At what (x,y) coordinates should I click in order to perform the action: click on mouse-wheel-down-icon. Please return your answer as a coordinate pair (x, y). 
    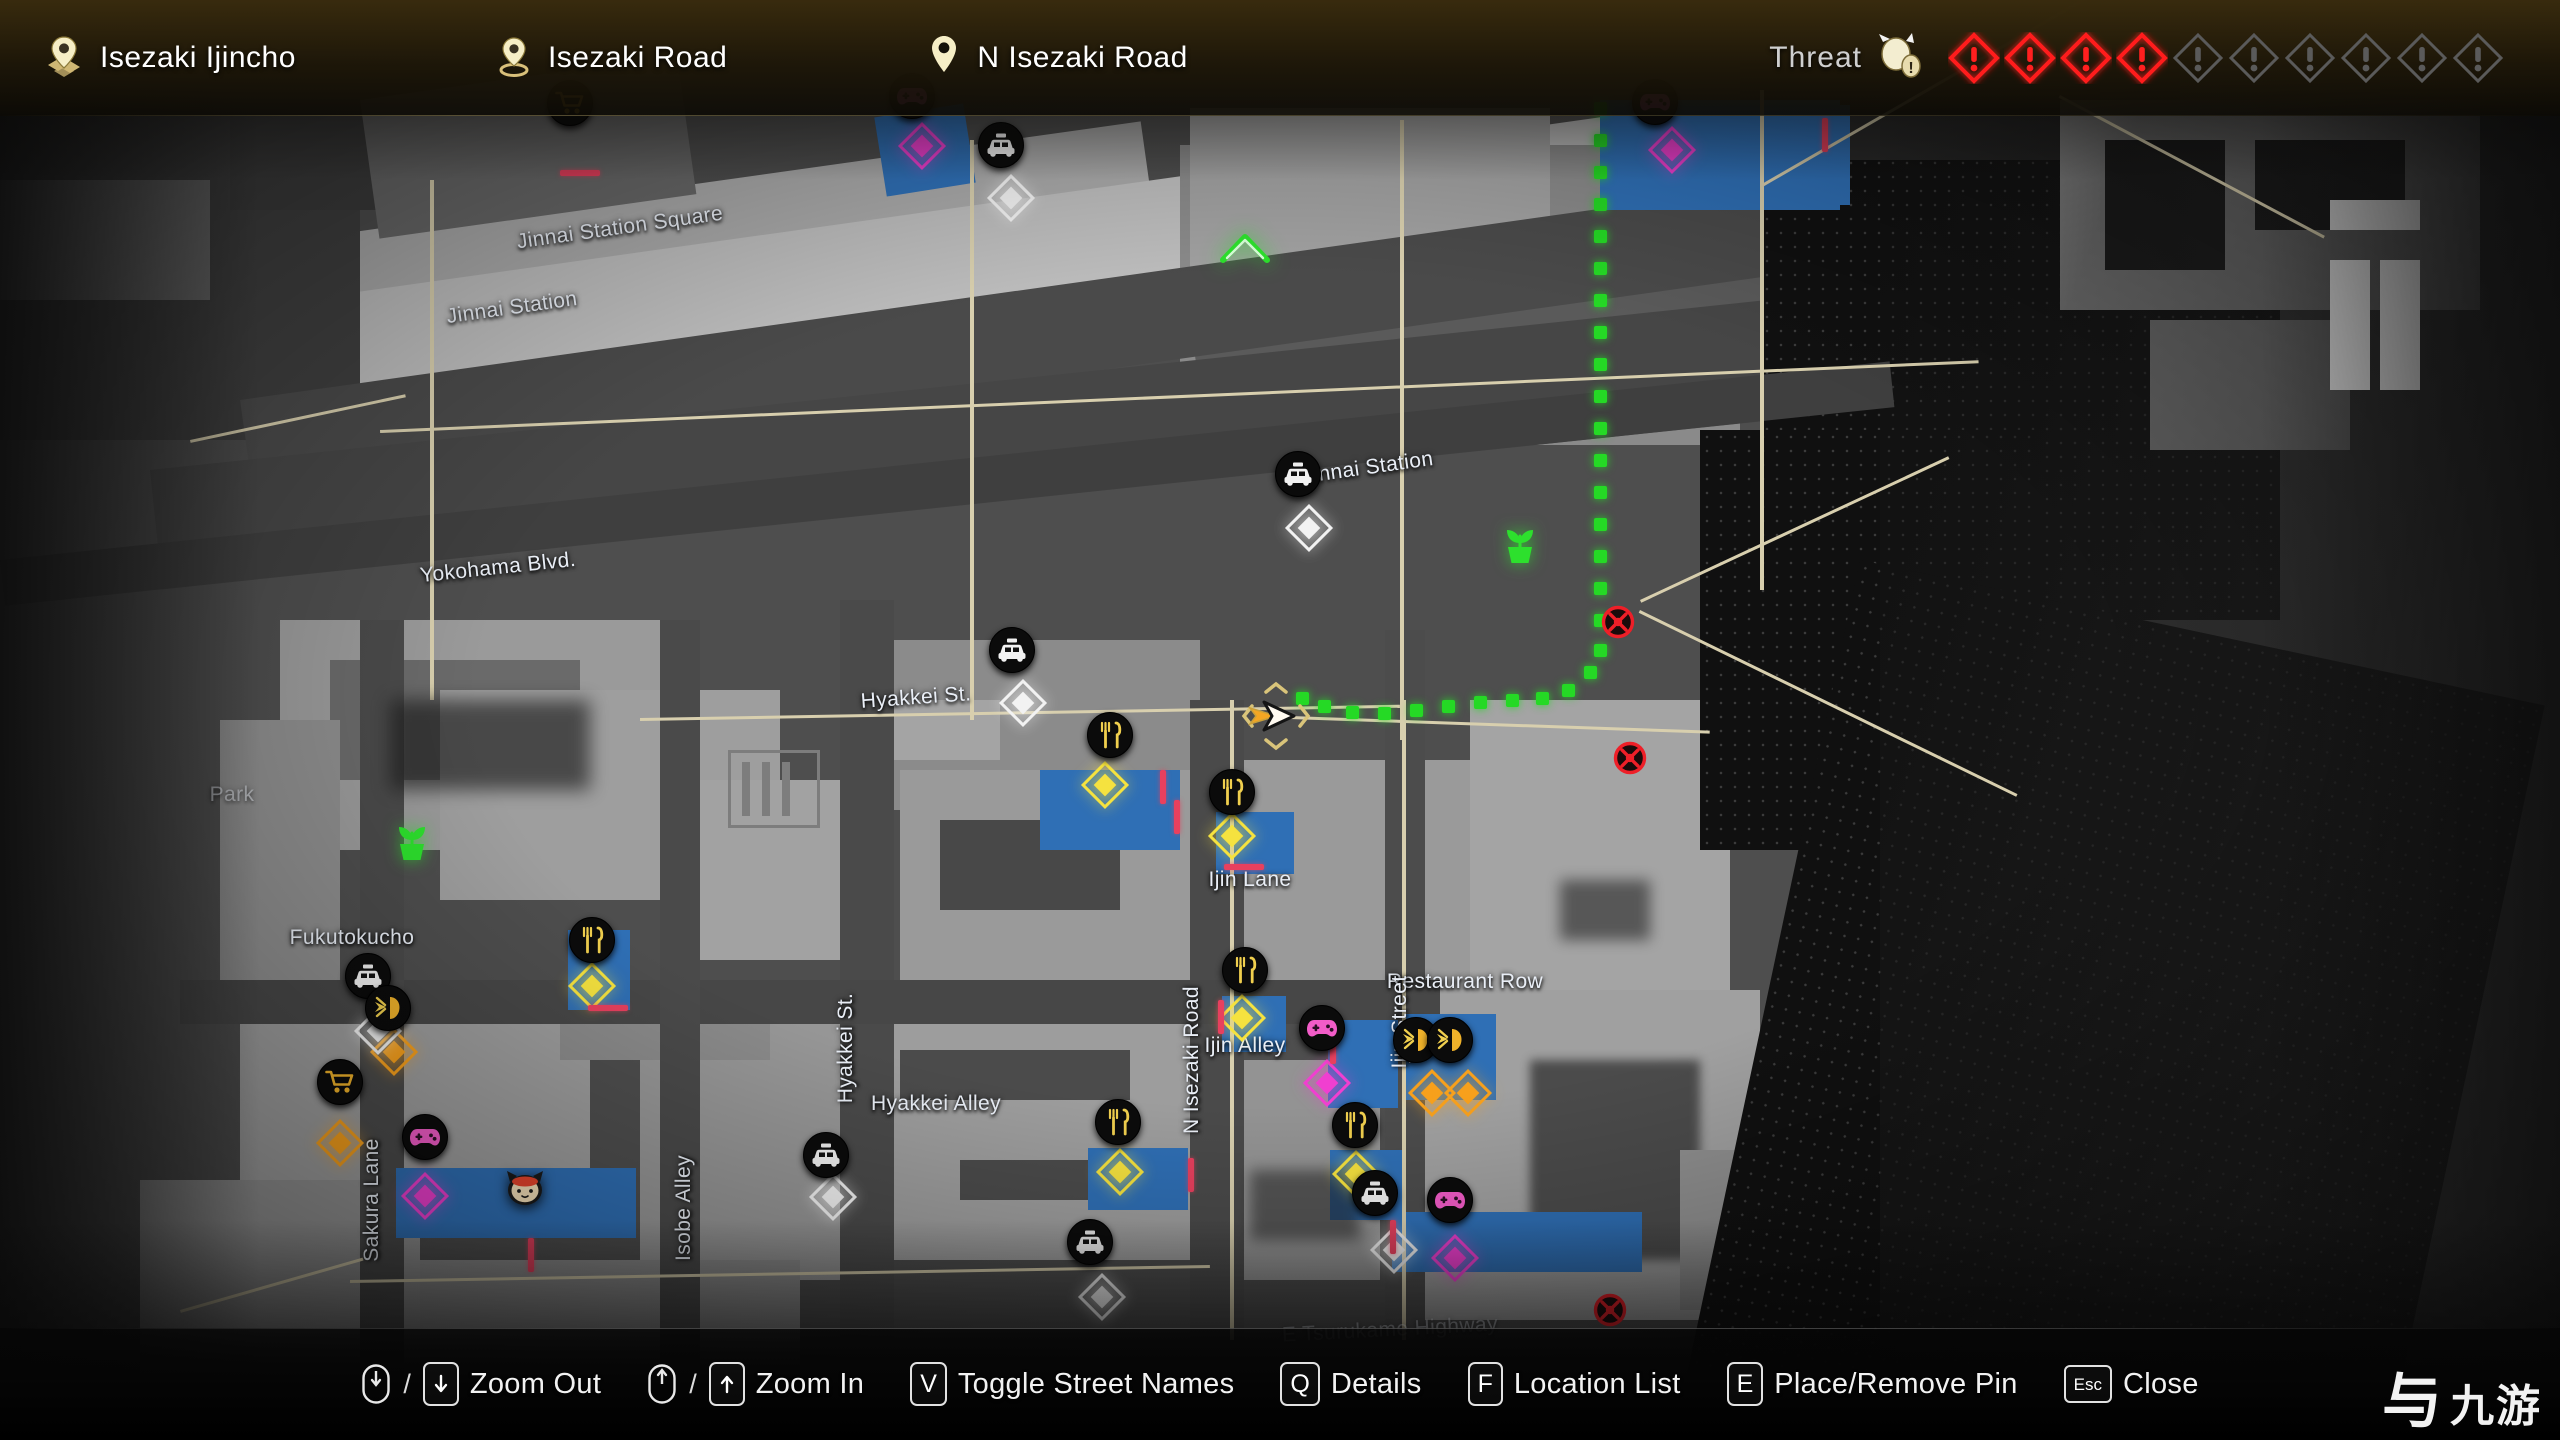
    Looking at the image, I should click on (376, 1384).